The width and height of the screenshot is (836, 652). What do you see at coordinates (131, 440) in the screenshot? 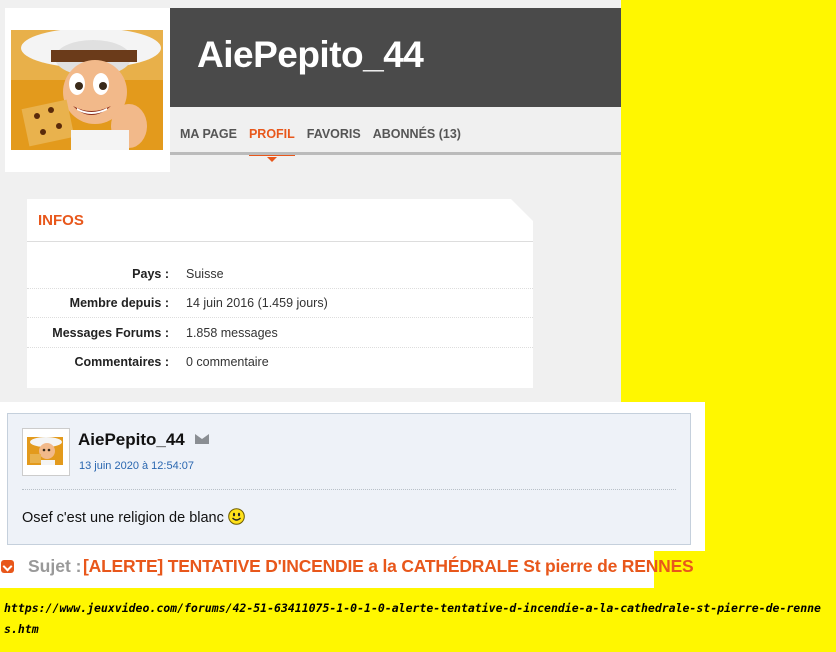
I see `message-author: AiePepito_44` at bounding box center [131, 440].